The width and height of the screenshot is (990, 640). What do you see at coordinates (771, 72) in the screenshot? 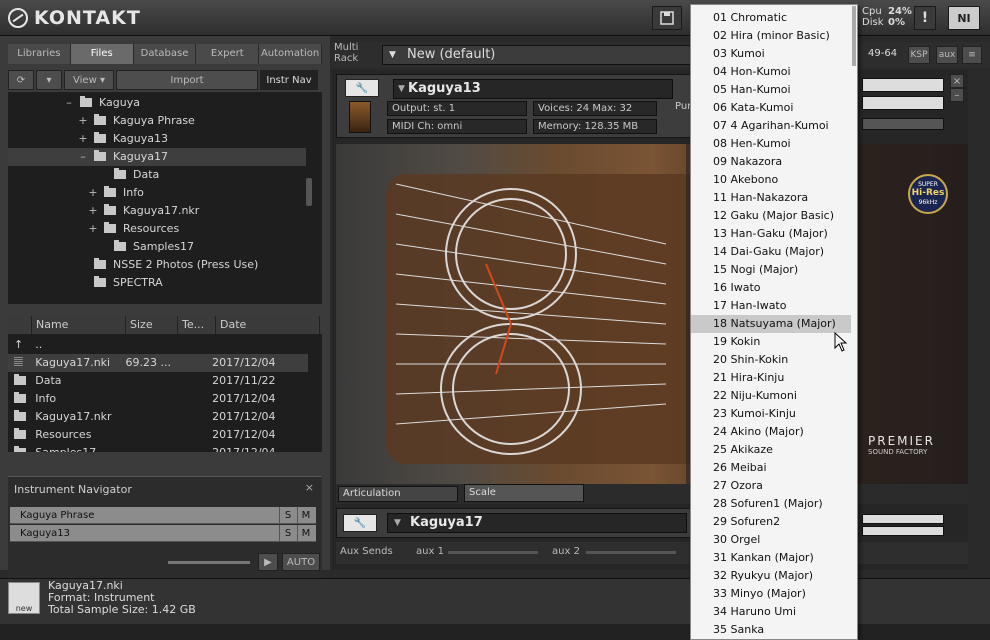
I see `scale-menu-item: 04 Hon-Kumoi` at bounding box center [771, 72].